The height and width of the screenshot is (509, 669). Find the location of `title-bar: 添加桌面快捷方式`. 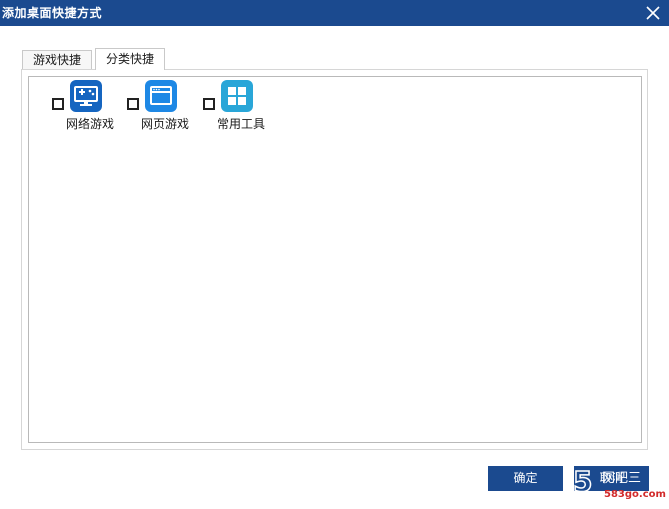

title-bar: 添加桌面快捷方式 is located at coordinates (334, 13).